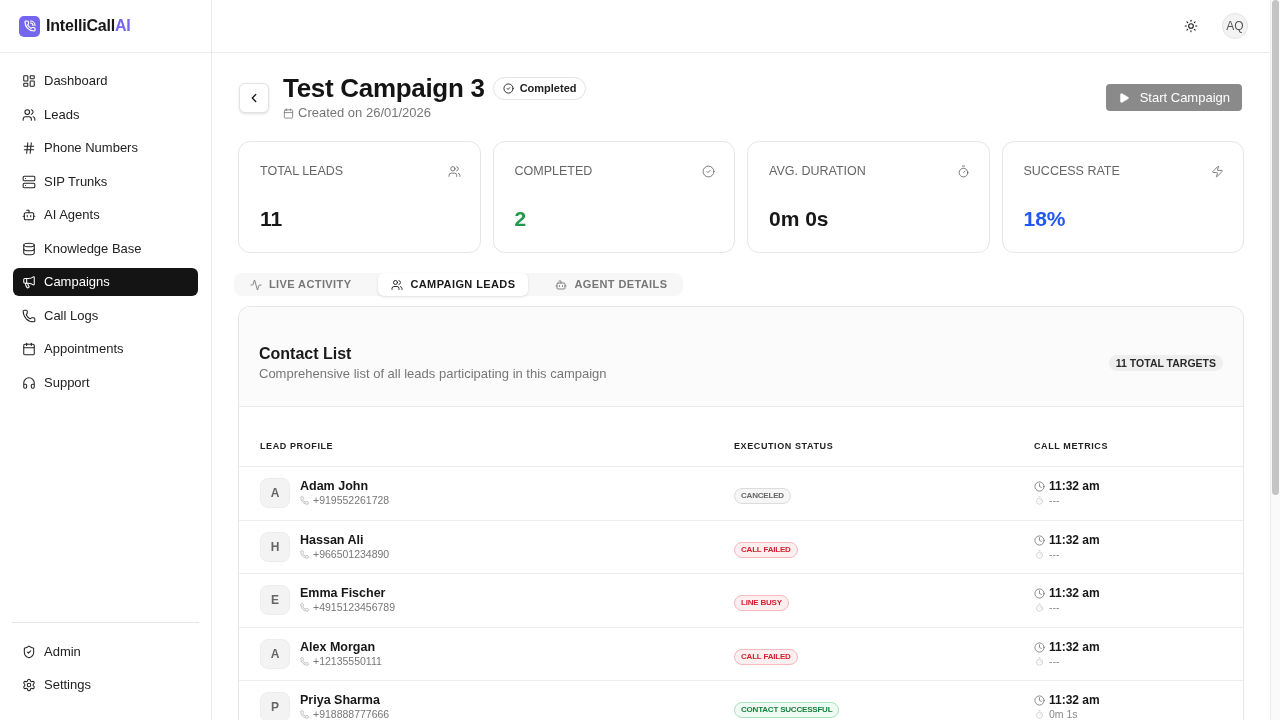 This screenshot has width=1280, height=720. I want to click on nav-item: SIP Trunks, so click(105, 181).